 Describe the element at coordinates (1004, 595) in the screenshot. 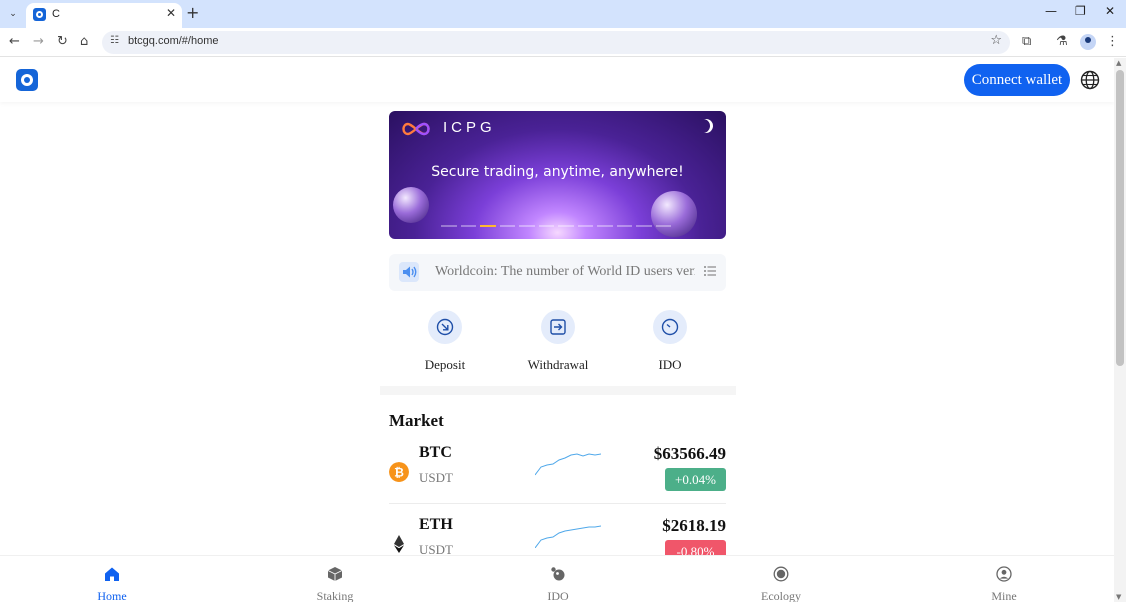

I see `nav-label: Mine` at that location.